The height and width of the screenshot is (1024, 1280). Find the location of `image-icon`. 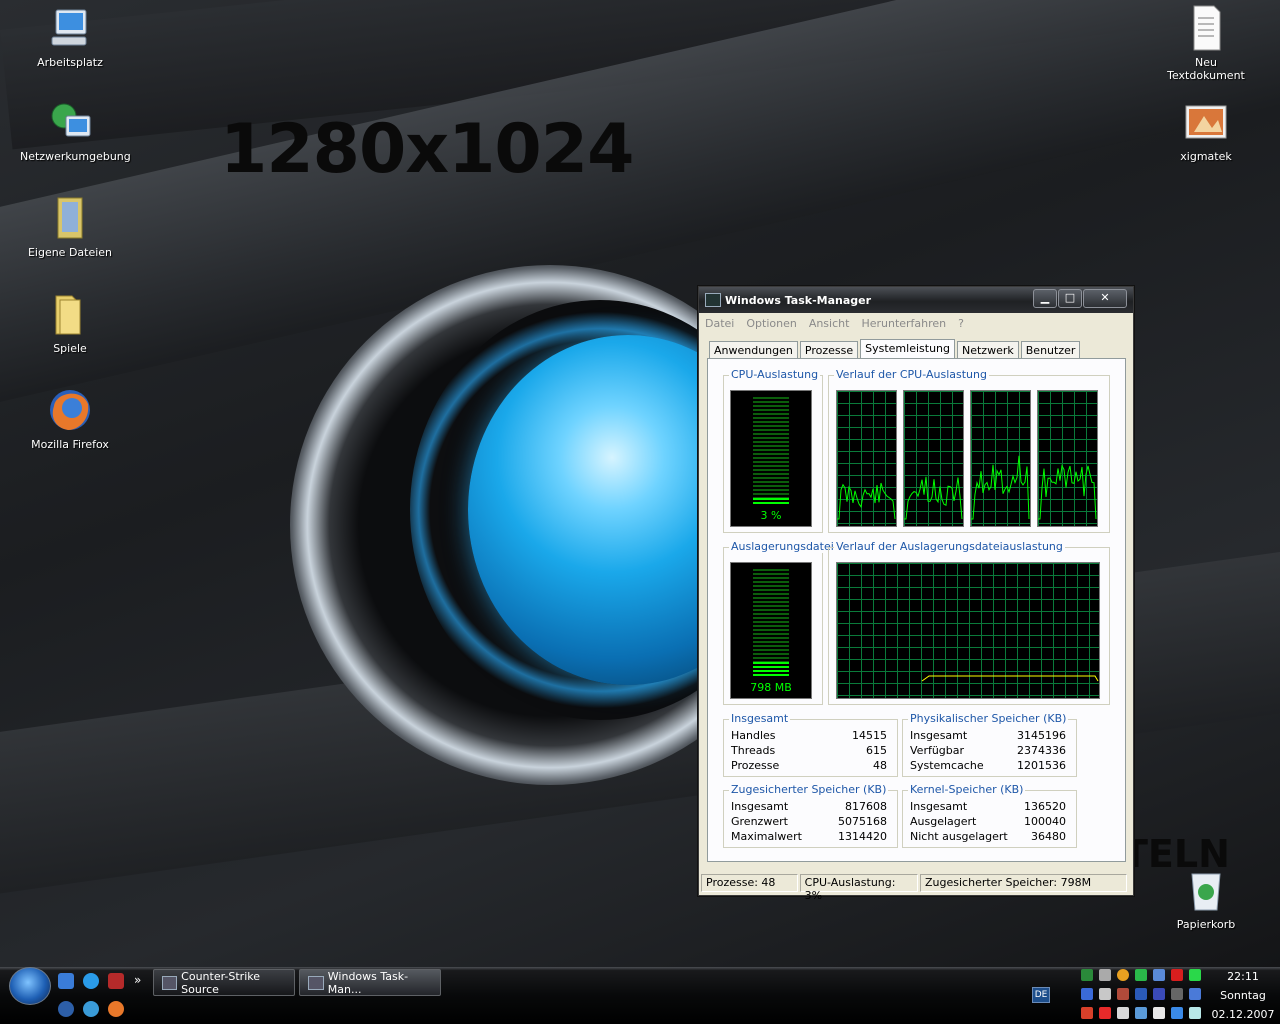

image-icon is located at coordinates (1206, 122).